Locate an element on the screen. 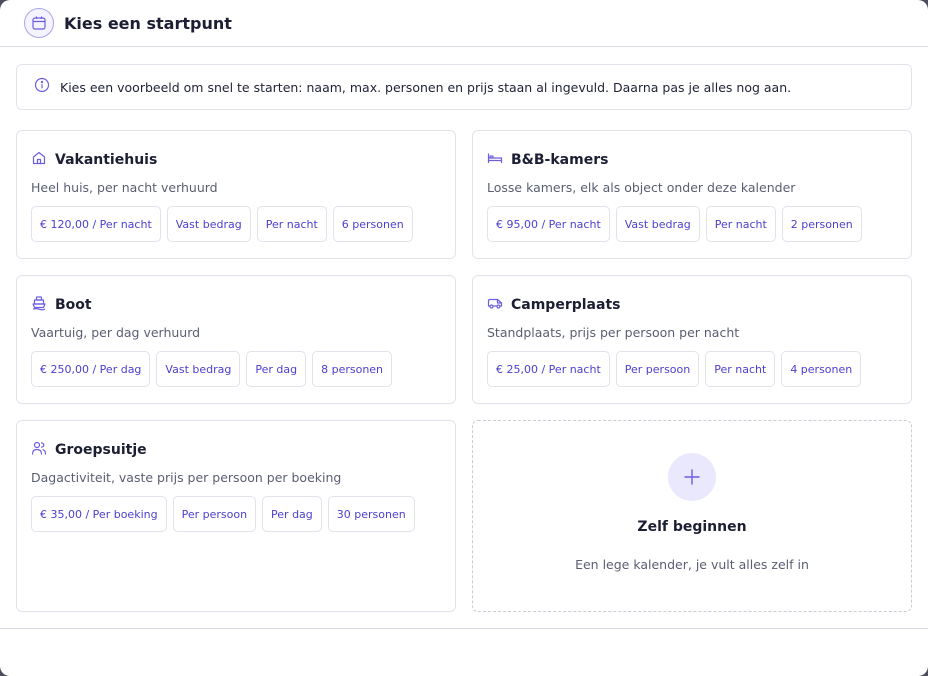 The height and width of the screenshot is (676, 928). capacity-chip: 6 personen is located at coordinates (372, 224).